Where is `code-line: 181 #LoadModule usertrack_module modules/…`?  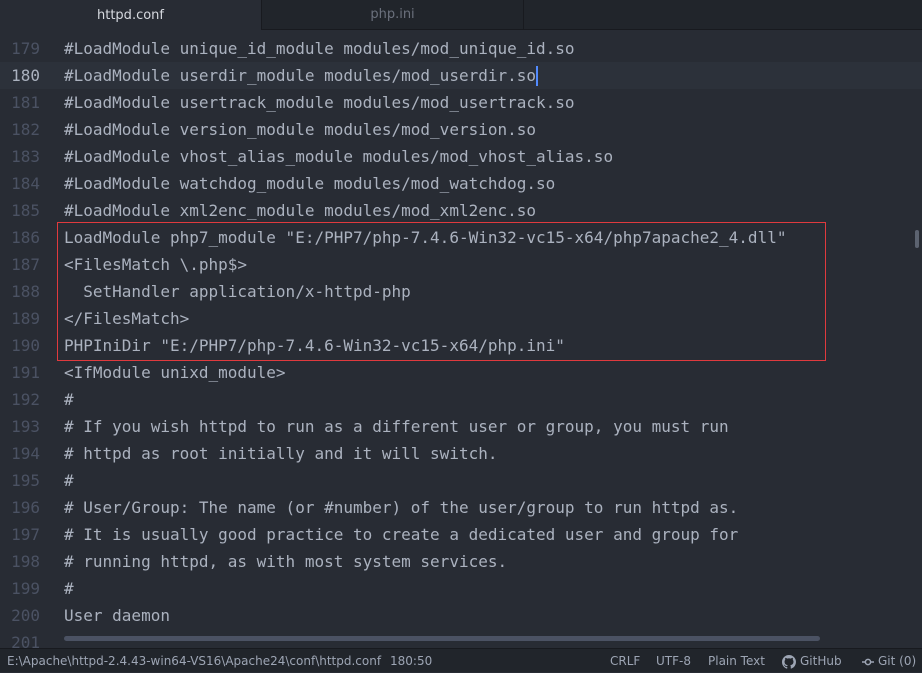 code-line: 181 #LoadModule usertrack_module modules/… is located at coordinates (461, 102).